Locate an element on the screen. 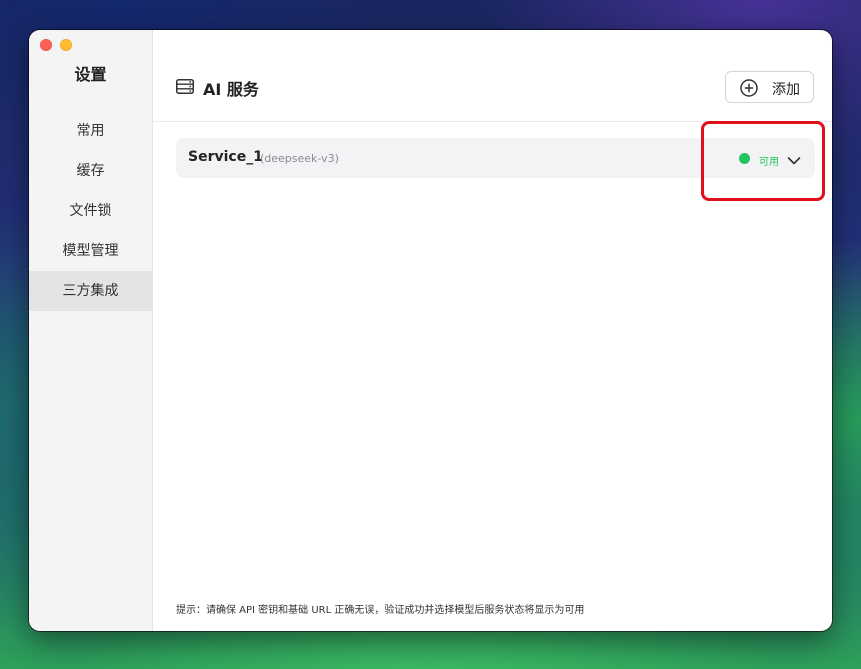 The height and width of the screenshot is (669, 861). close-window-button is located at coordinates (46, 45).